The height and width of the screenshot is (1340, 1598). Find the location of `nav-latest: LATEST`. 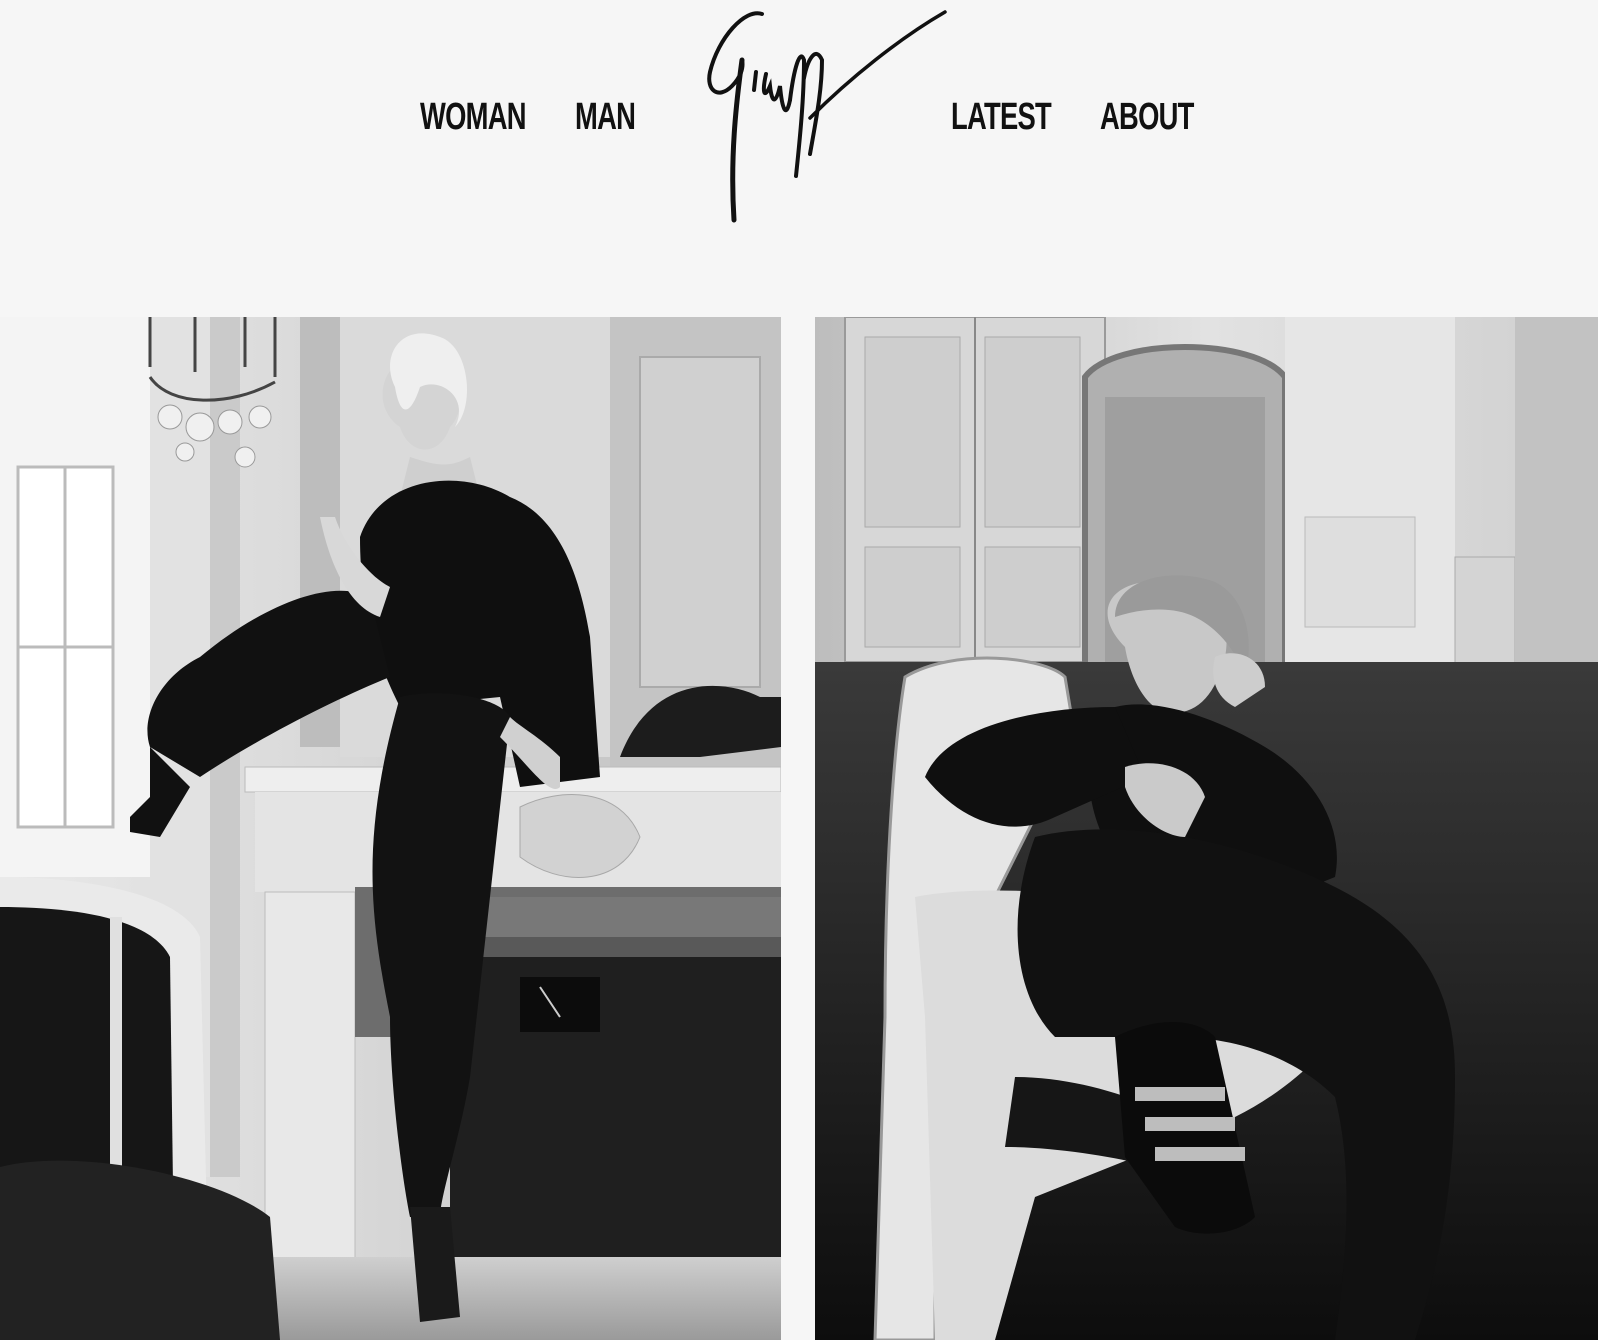

nav-latest: LATEST is located at coordinates (1001, 117).